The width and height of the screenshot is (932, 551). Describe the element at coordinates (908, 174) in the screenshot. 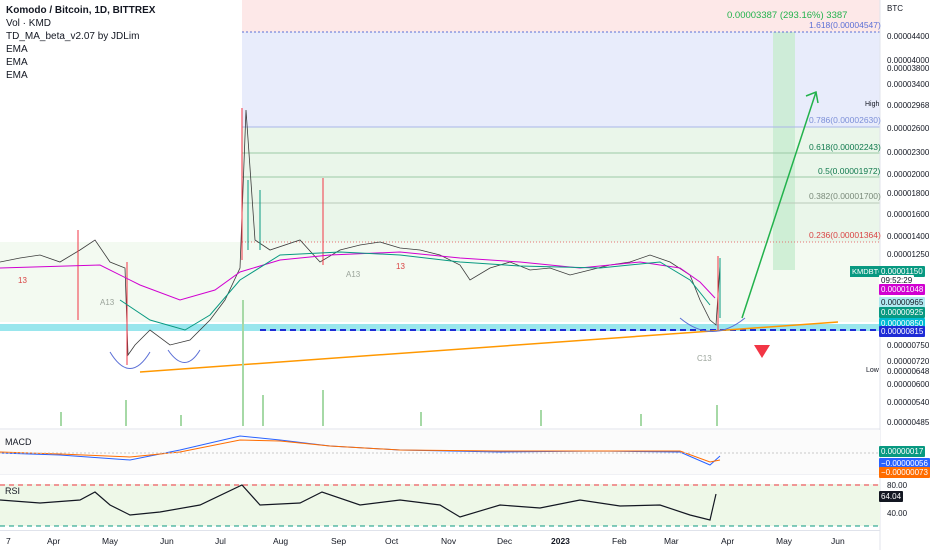

I see `price-scale-label: 0.00002000` at that location.